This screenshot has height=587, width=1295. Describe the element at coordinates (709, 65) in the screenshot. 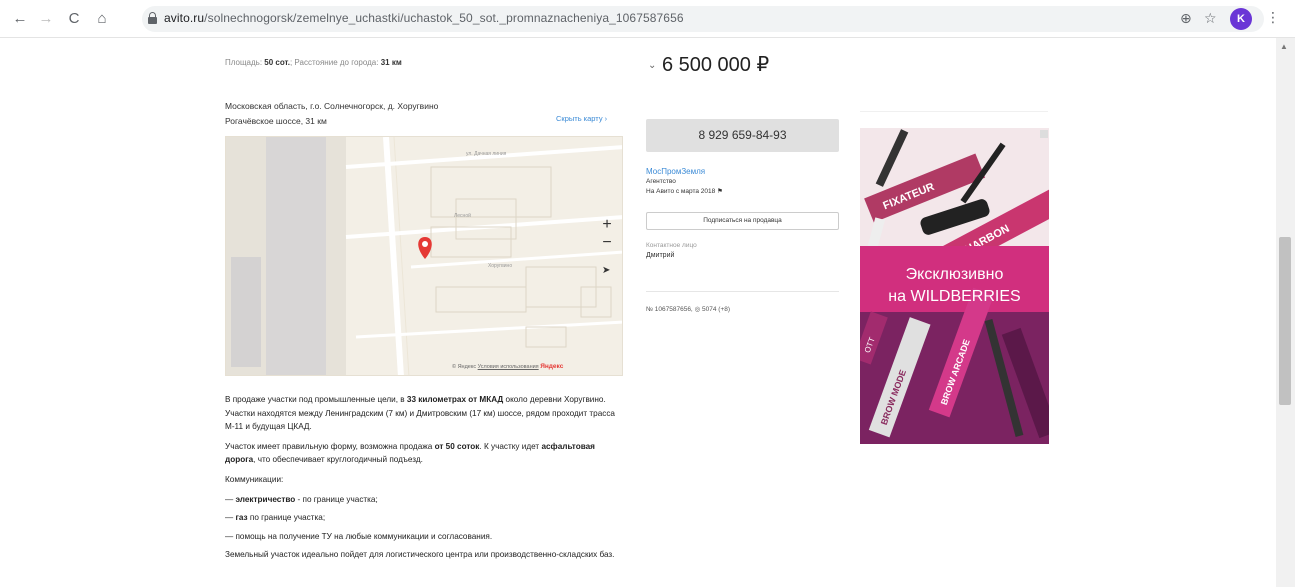

I see `price: ⌄ 6 500 000 ₽` at that location.